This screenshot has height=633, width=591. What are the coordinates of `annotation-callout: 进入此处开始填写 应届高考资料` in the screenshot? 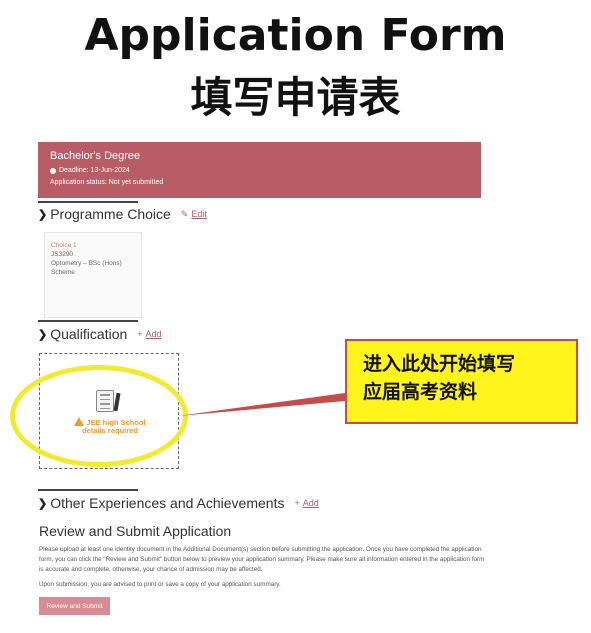 It's located at (461, 381).